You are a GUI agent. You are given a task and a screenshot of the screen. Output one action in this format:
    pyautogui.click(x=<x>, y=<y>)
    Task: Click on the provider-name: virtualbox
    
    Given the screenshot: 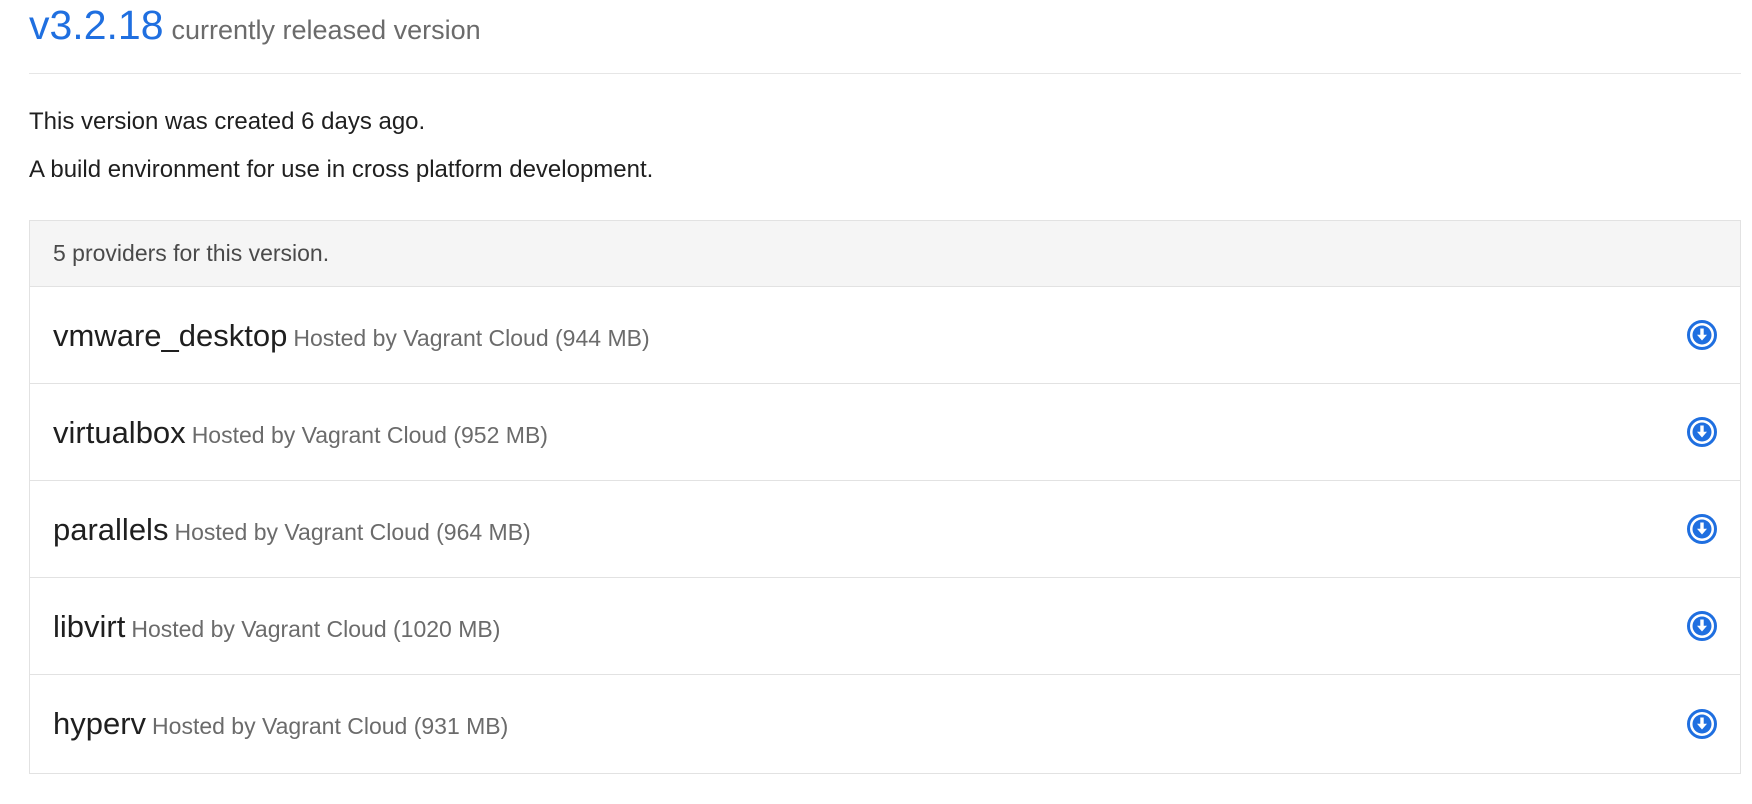 What is the action you would take?
    pyautogui.click(x=119, y=432)
    